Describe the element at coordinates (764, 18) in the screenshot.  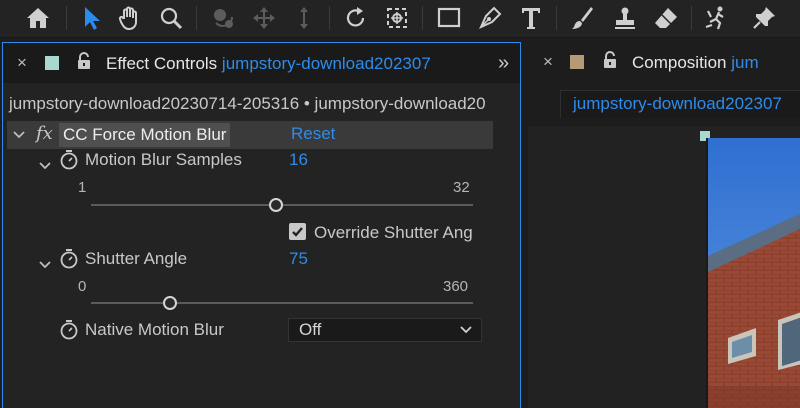
I see `pin-icon` at that location.